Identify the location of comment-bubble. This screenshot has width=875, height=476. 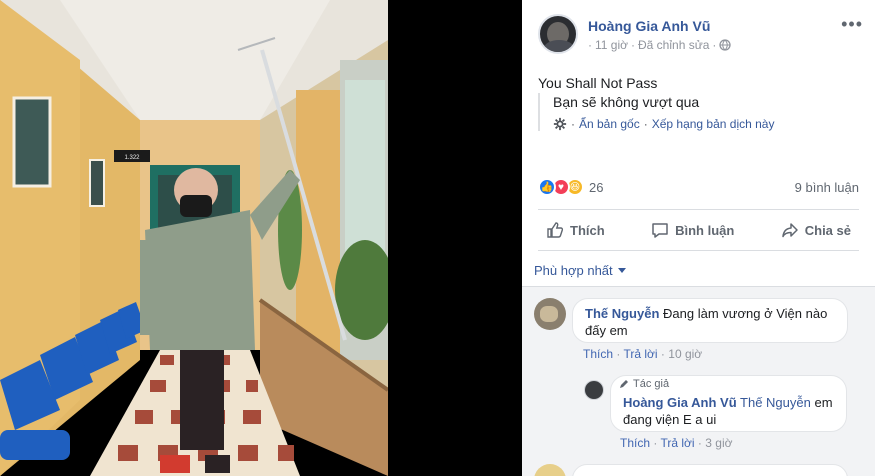
(710, 470).